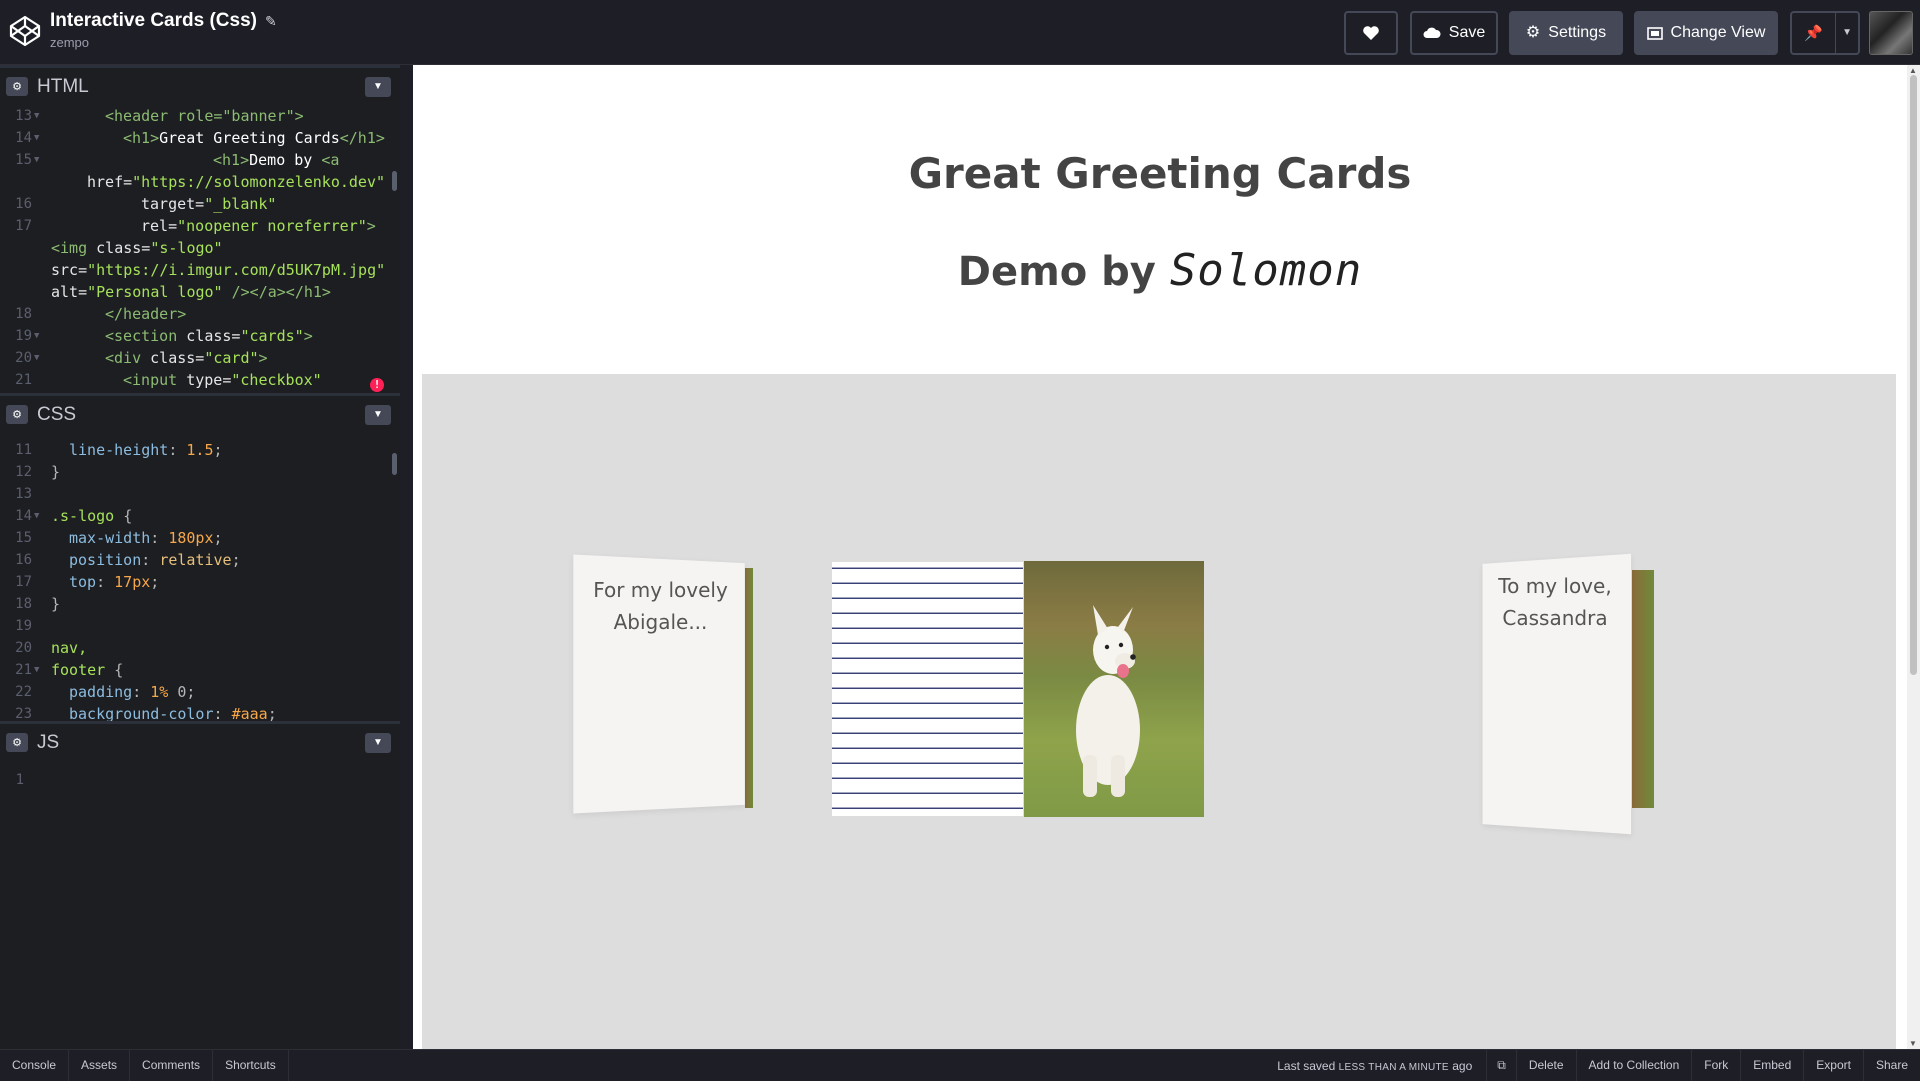 The width and height of the screenshot is (1920, 1081). I want to click on code-token: "s-logo", so click(186, 248).